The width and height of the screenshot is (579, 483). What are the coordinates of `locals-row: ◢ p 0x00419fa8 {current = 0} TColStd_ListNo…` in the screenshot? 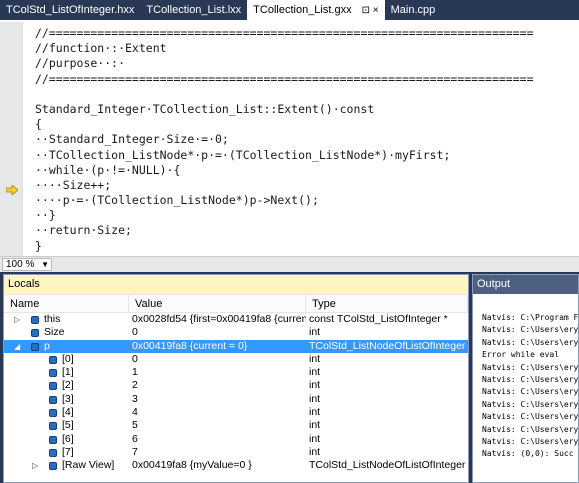 It's located at (236, 346).